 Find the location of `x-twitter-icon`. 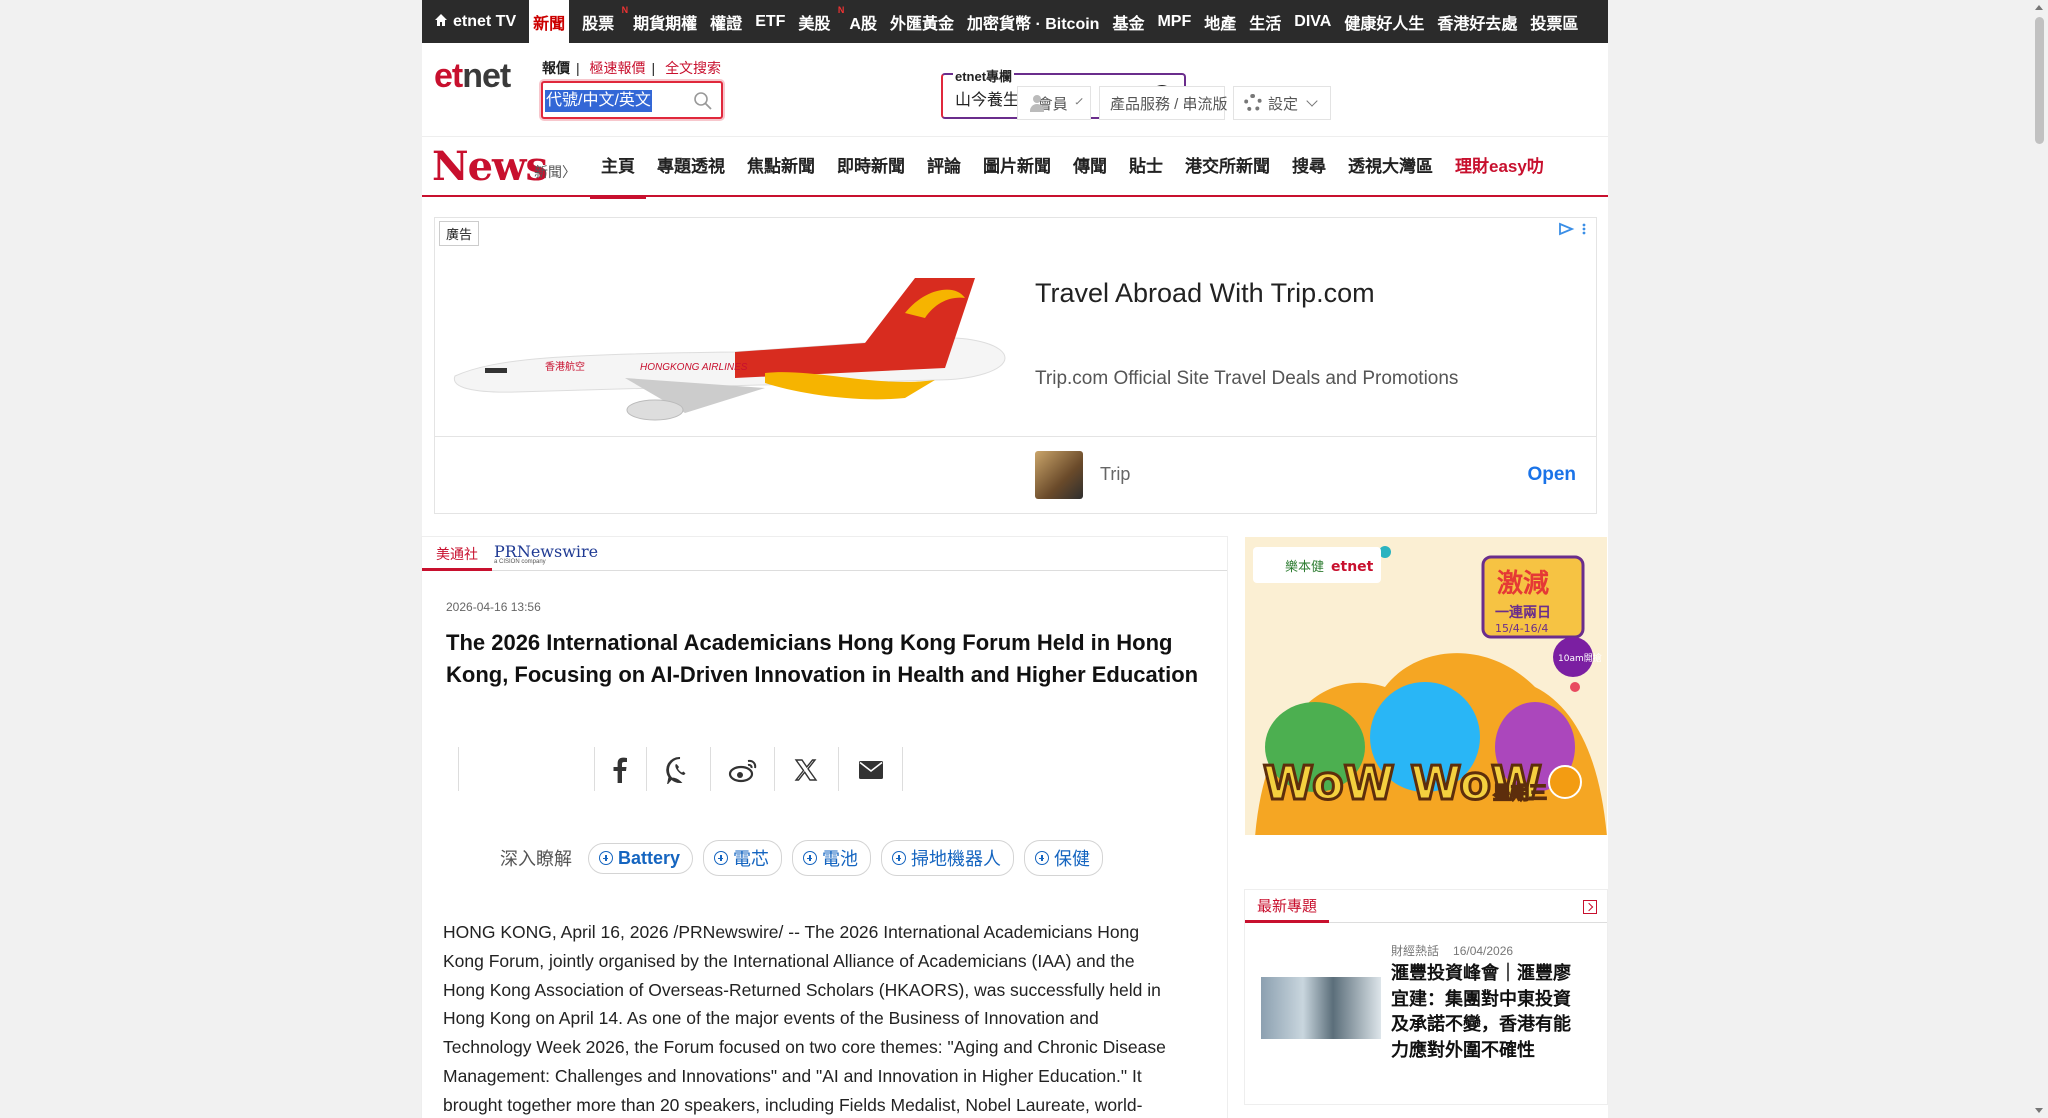

x-twitter-icon is located at coordinates (806, 770).